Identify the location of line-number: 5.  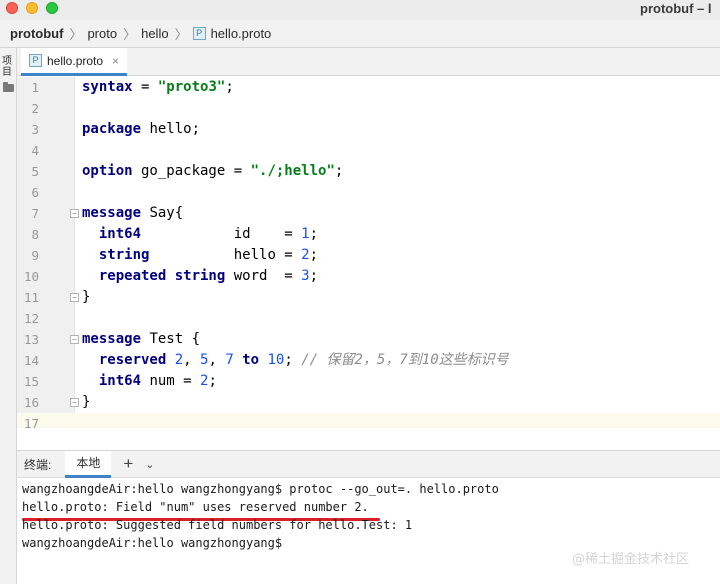
(35, 171).